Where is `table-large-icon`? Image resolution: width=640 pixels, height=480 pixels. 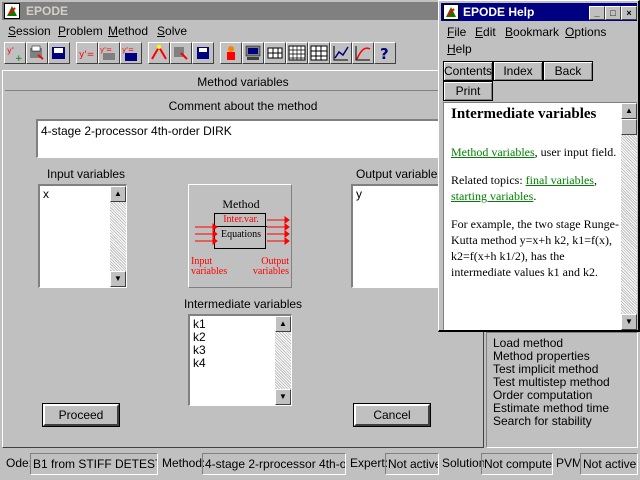
table-large-icon is located at coordinates (297, 53).